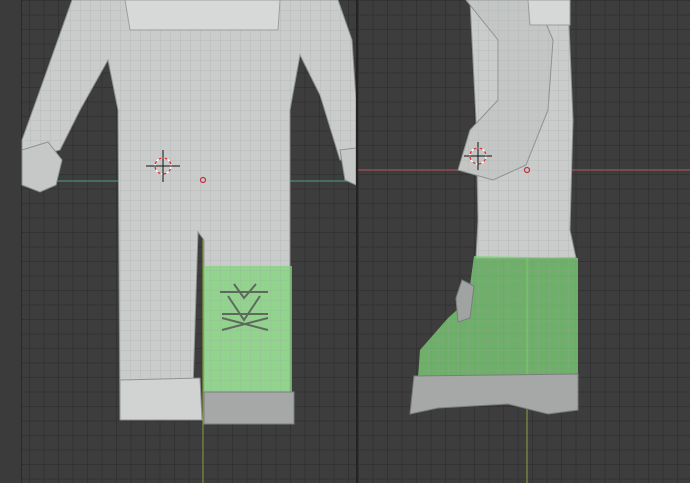 Image resolution: width=690 pixels, height=483 pixels. I want to click on selected-boot-side, so click(494, 335).